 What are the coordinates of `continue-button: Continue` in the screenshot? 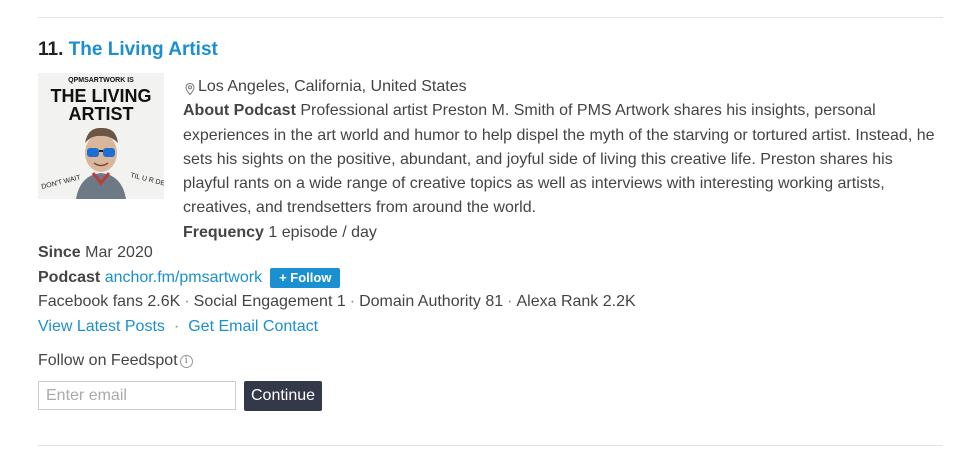 It's located at (283, 396).